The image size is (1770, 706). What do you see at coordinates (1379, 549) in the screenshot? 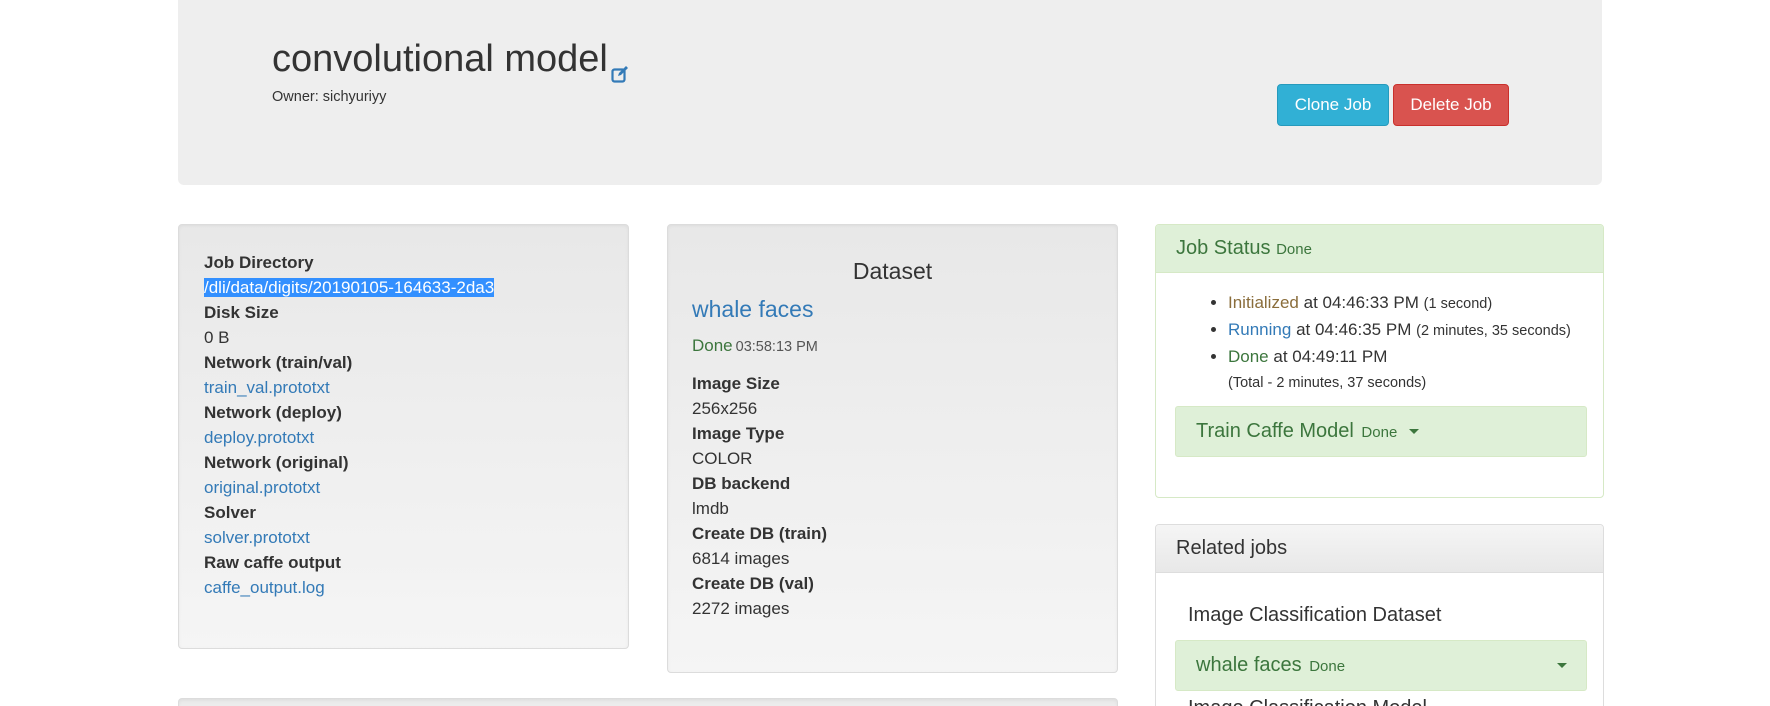
I see `related-jobs-heading: Related jobs` at bounding box center [1379, 549].